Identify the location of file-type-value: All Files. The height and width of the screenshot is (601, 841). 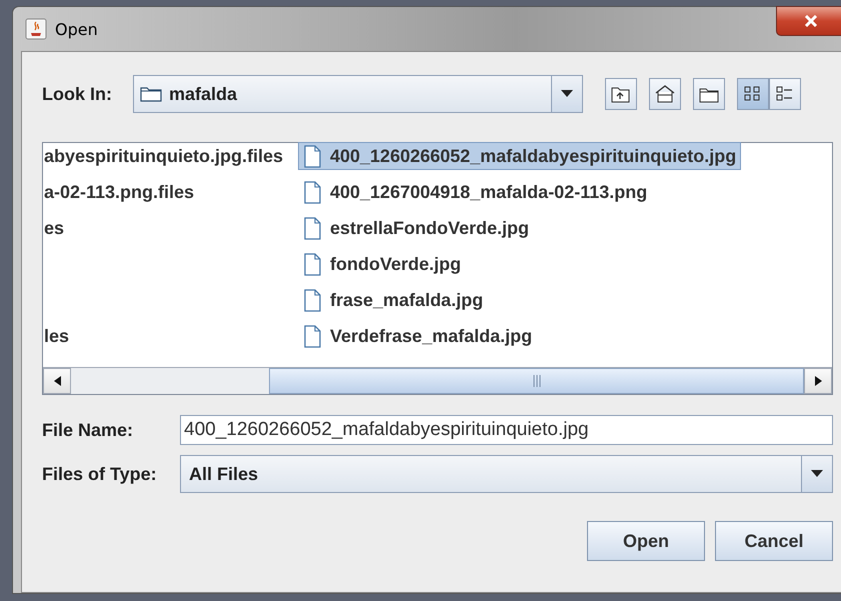
(223, 474).